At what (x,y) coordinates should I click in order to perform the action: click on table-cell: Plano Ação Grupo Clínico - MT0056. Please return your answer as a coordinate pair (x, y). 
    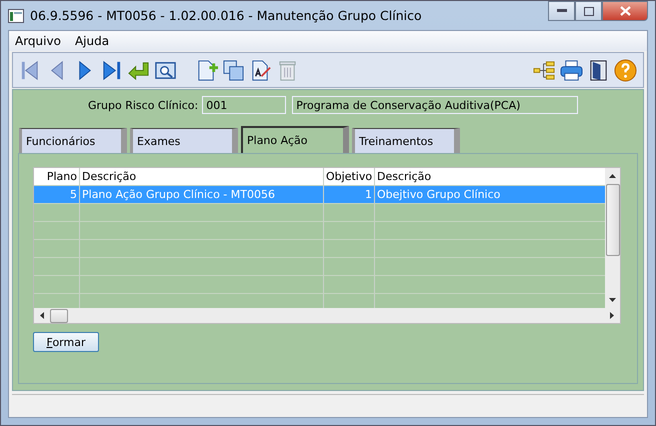
    Looking at the image, I should click on (202, 194).